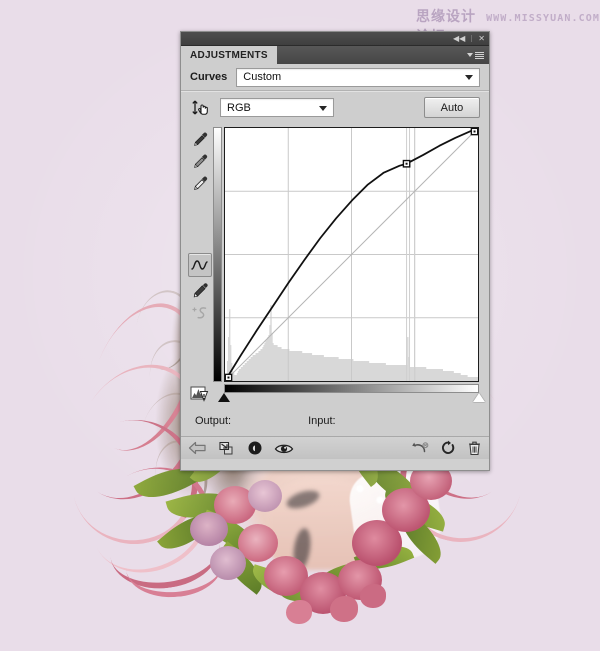 Image resolution: width=600 pixels, height=651 pixels. Describe the element at coordinates (358, 77) in the screenshot. I see `preset-dropdown: Custom` at that location.